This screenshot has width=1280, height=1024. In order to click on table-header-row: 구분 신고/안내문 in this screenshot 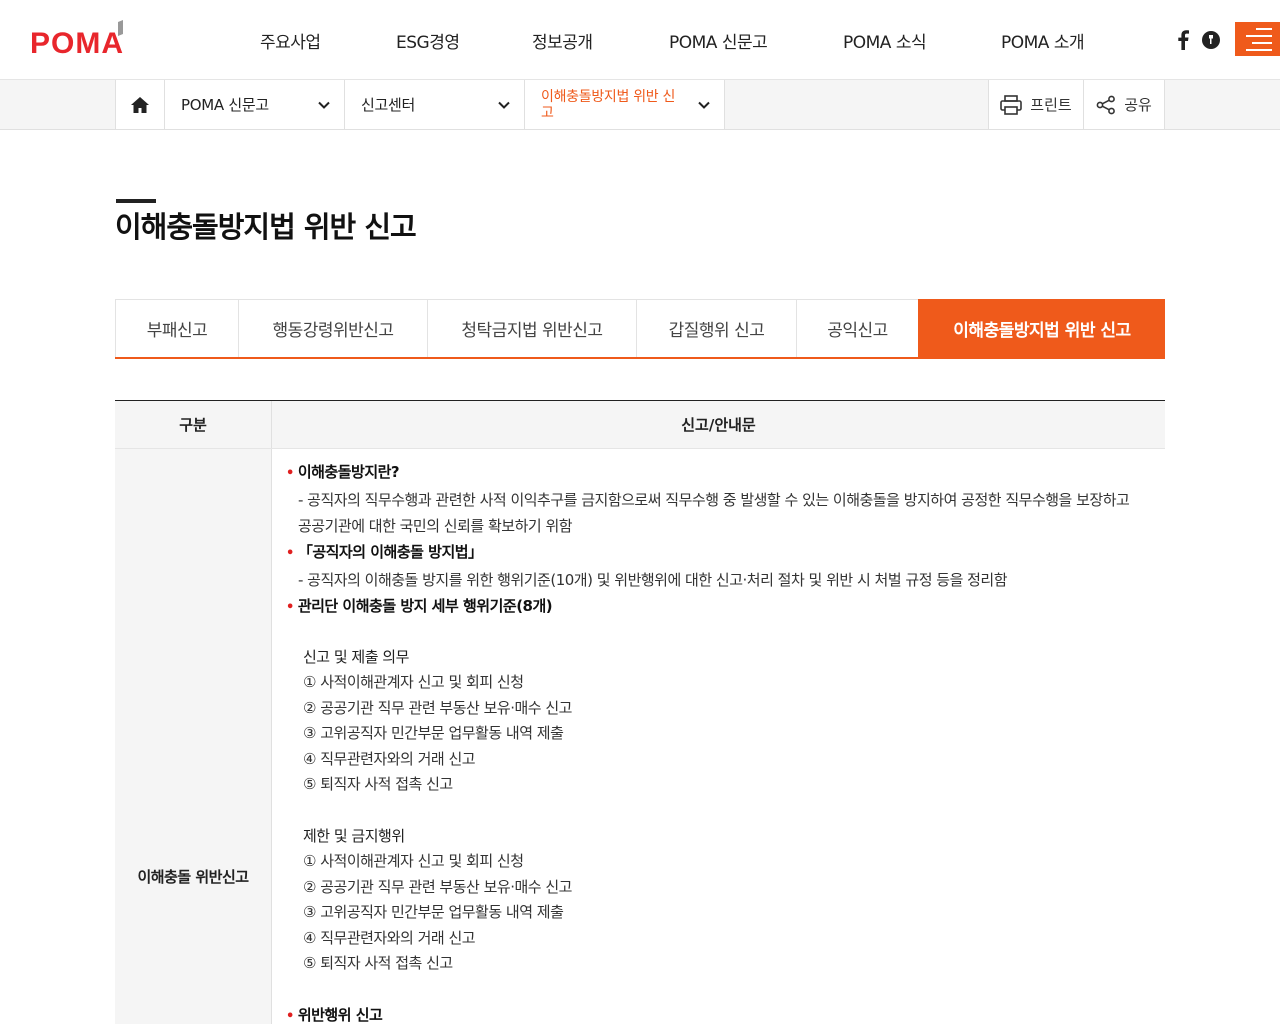, I will do `click(640, 425)`.